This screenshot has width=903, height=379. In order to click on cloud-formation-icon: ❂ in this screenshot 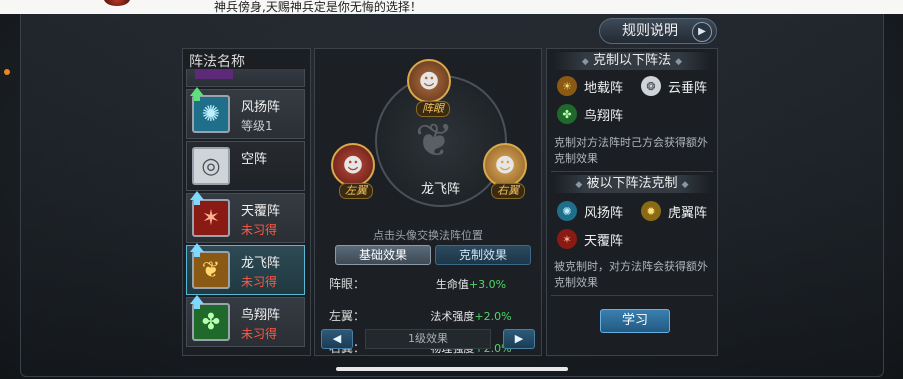, I will do `click(651, 86)`.